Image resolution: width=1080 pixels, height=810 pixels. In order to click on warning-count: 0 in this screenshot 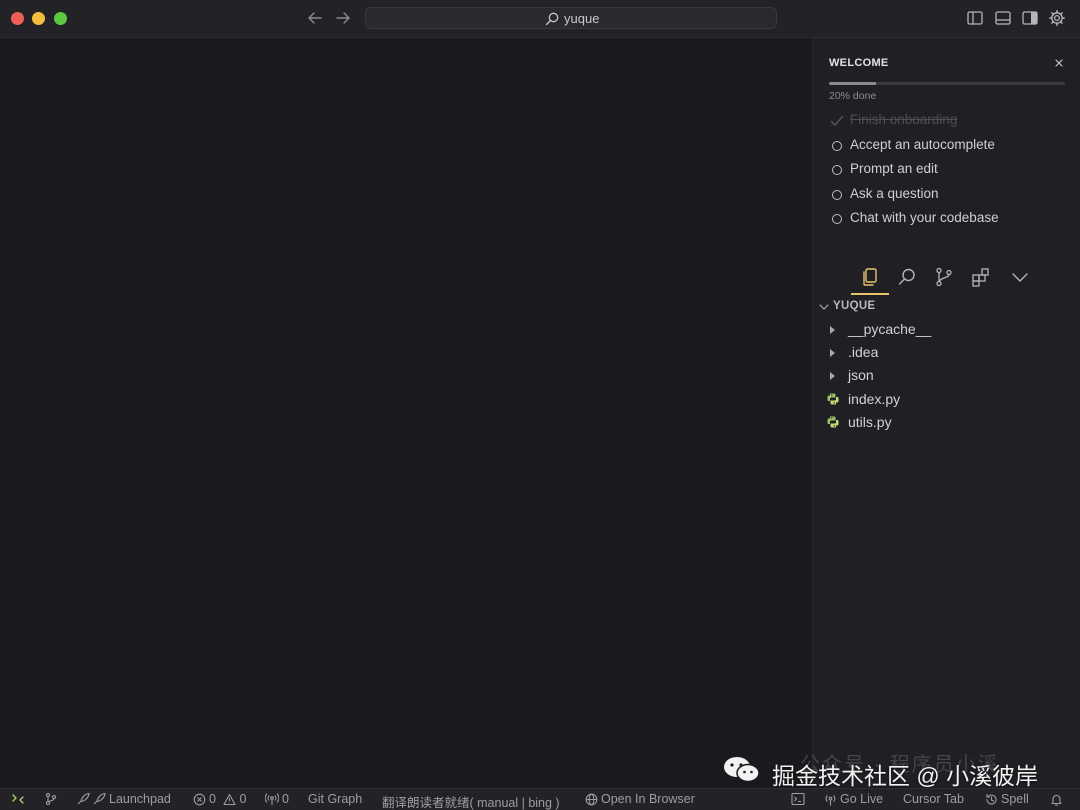, I will do `click(243, 799)`.